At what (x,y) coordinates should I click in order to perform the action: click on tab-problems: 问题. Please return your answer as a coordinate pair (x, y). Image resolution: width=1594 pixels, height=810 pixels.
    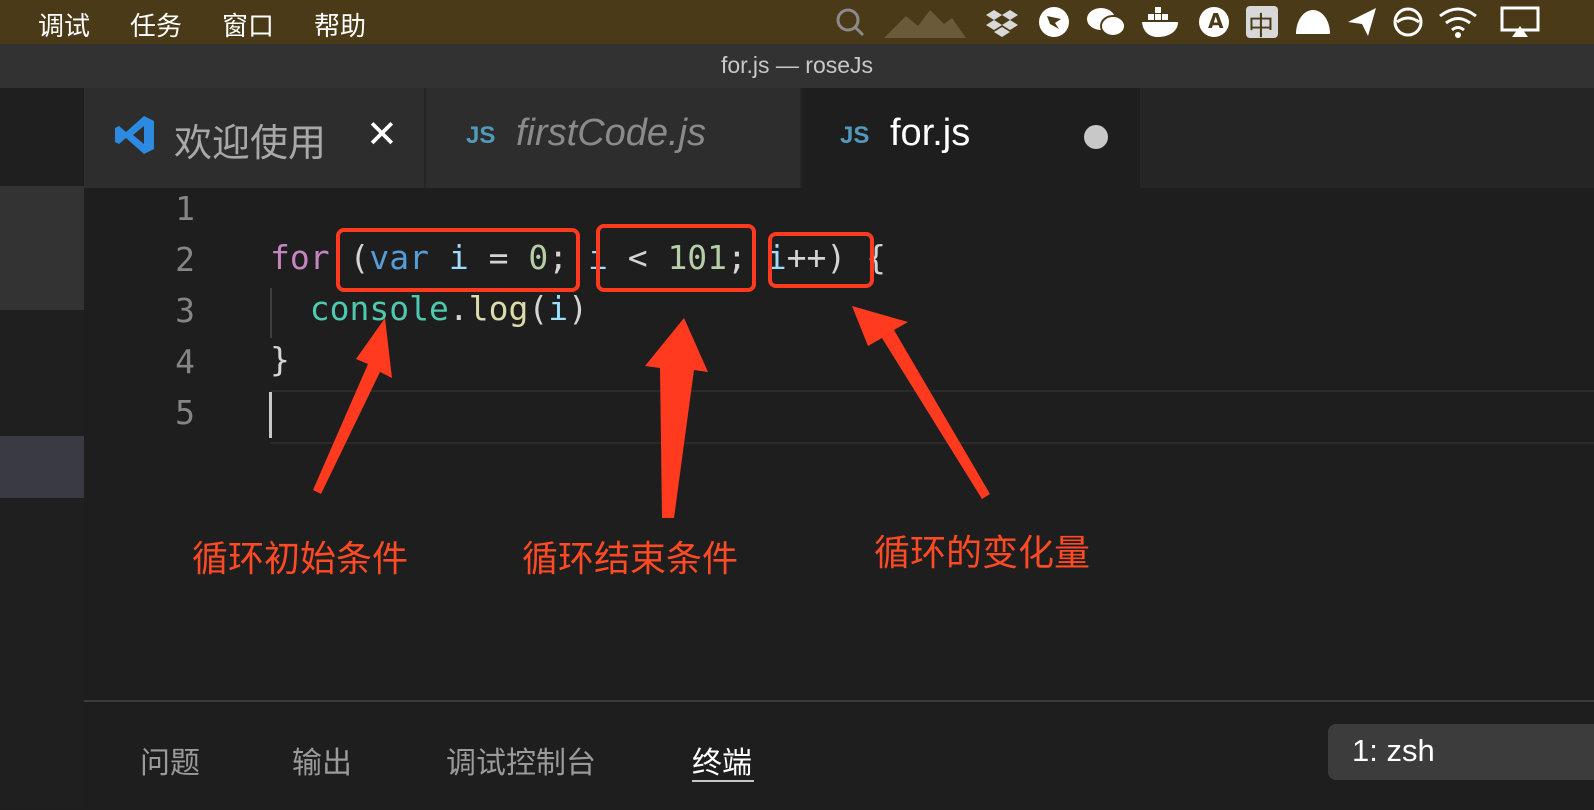
    Looking at the image, I should click on (170, 760).